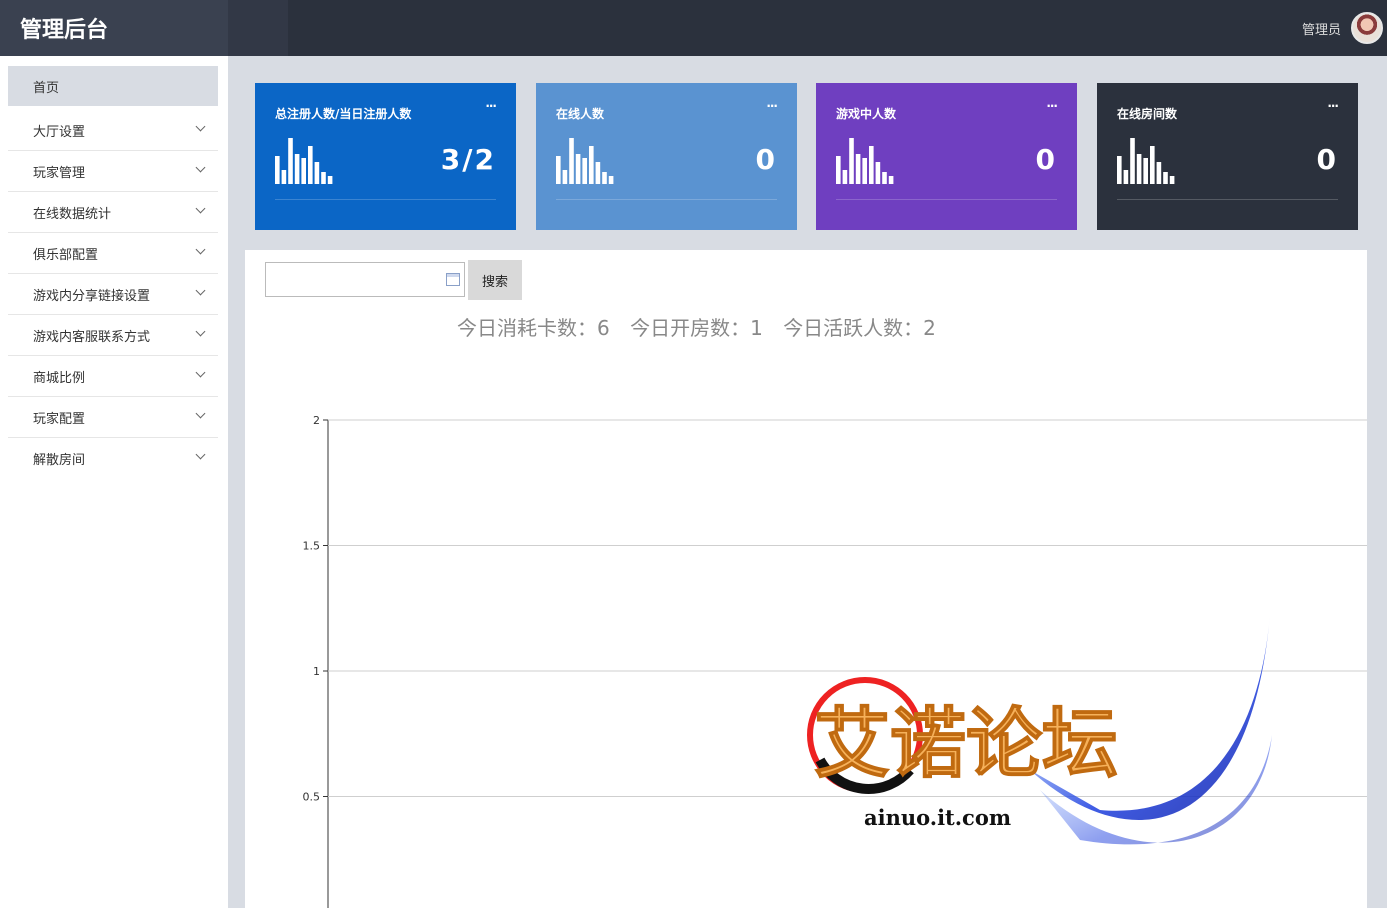 This screenshot has width=1387, height=908. I want to click on sidebar-item-label: 首页, so click(46, 88).